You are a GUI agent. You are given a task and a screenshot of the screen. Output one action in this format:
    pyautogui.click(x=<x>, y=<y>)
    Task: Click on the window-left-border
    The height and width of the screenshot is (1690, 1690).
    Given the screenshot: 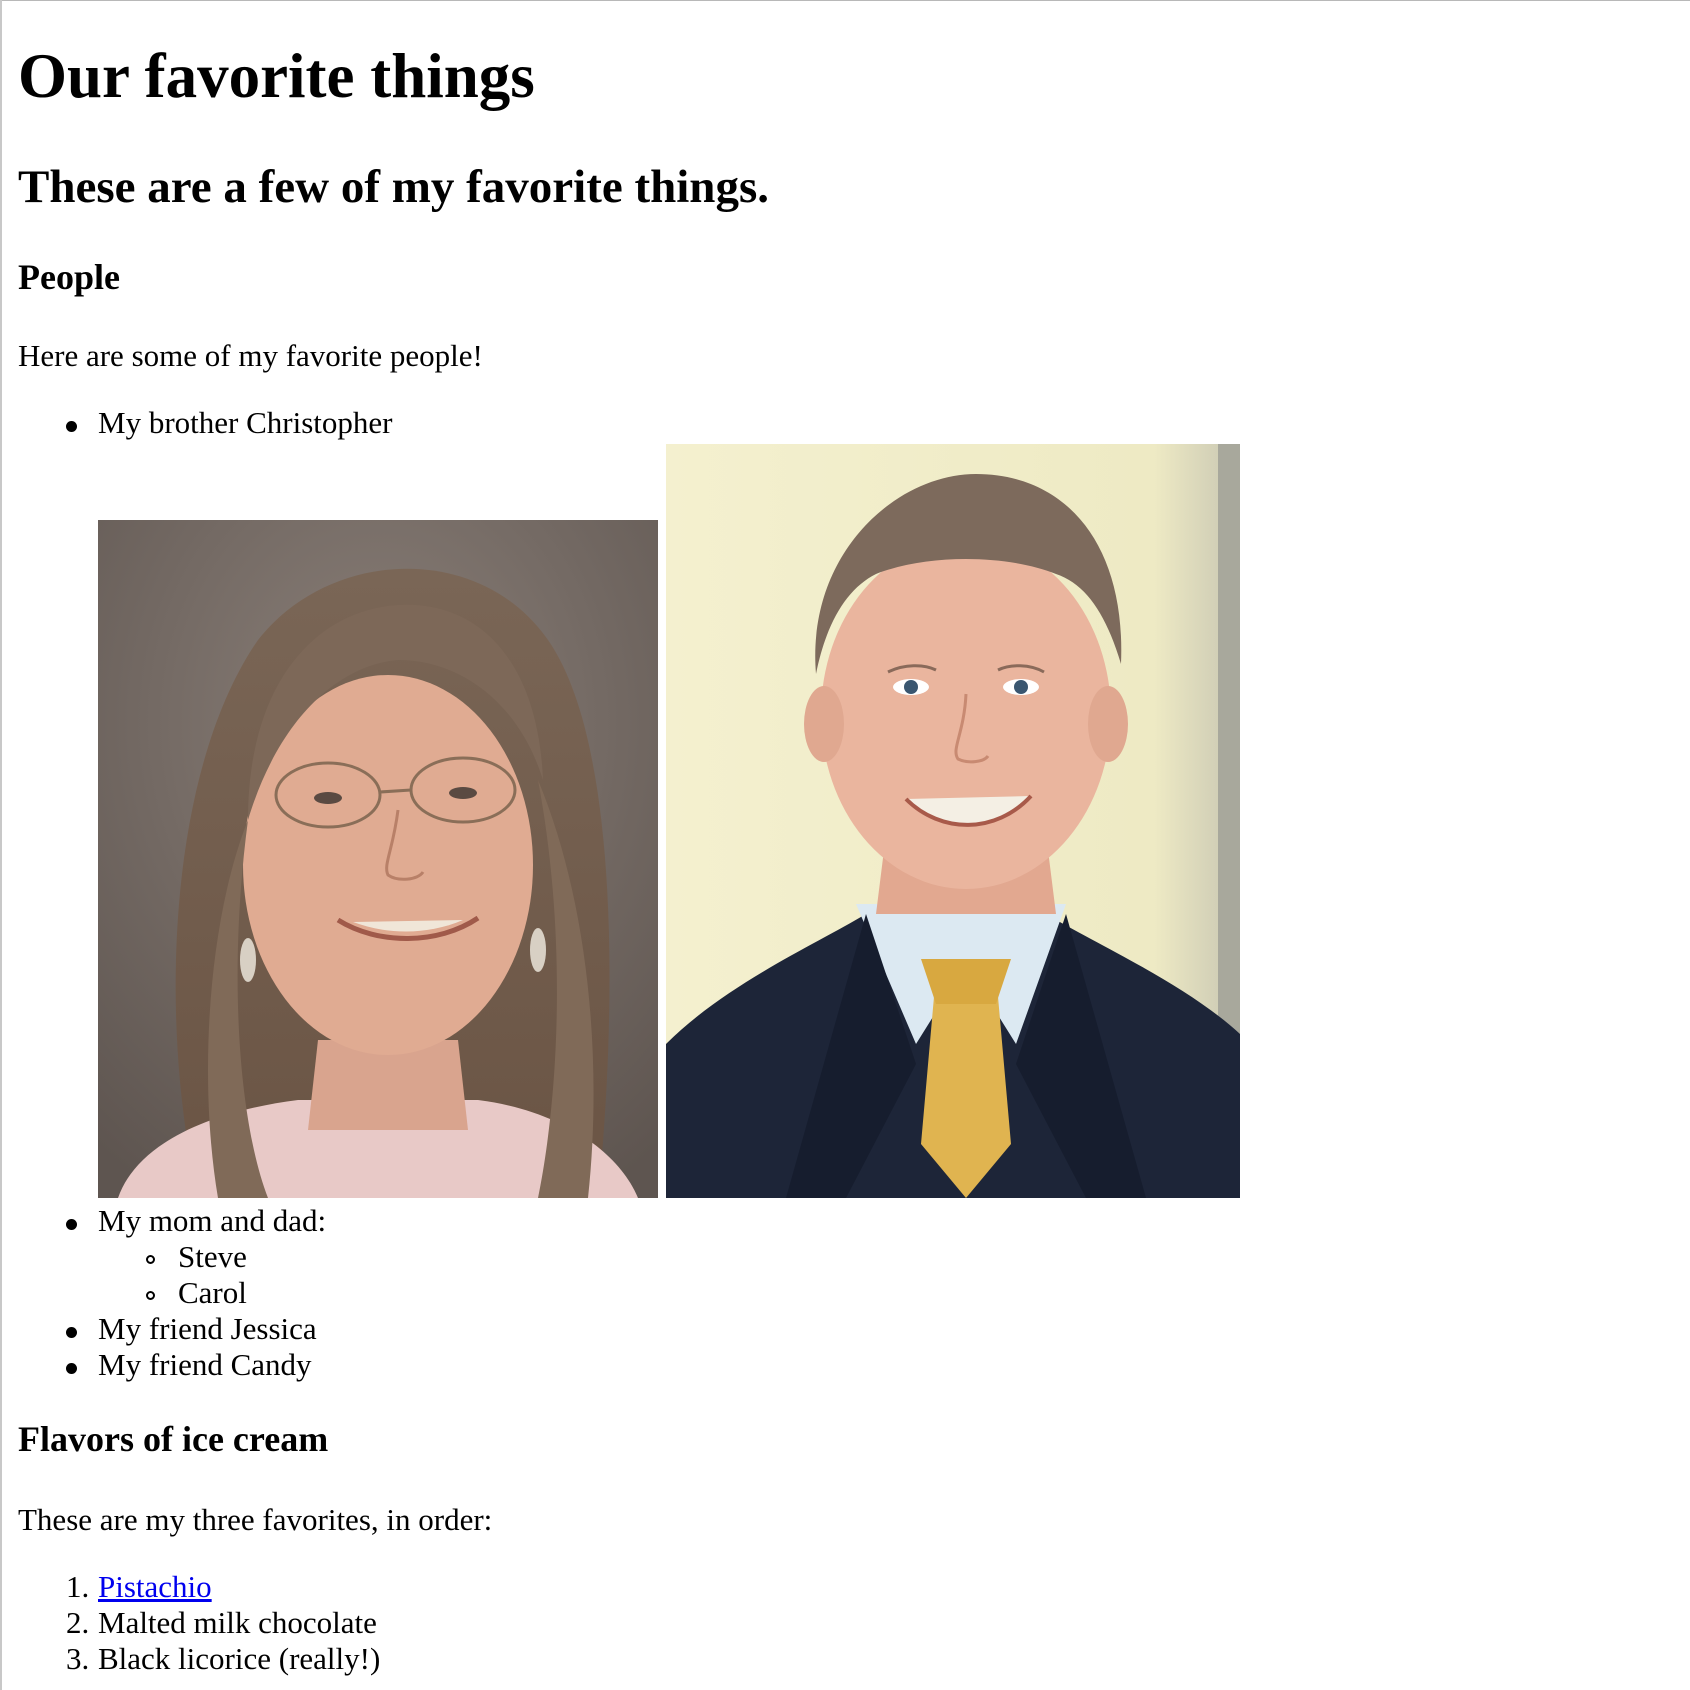 What is the action you would take?
    pyautogui.click(x=1, y=845)
    